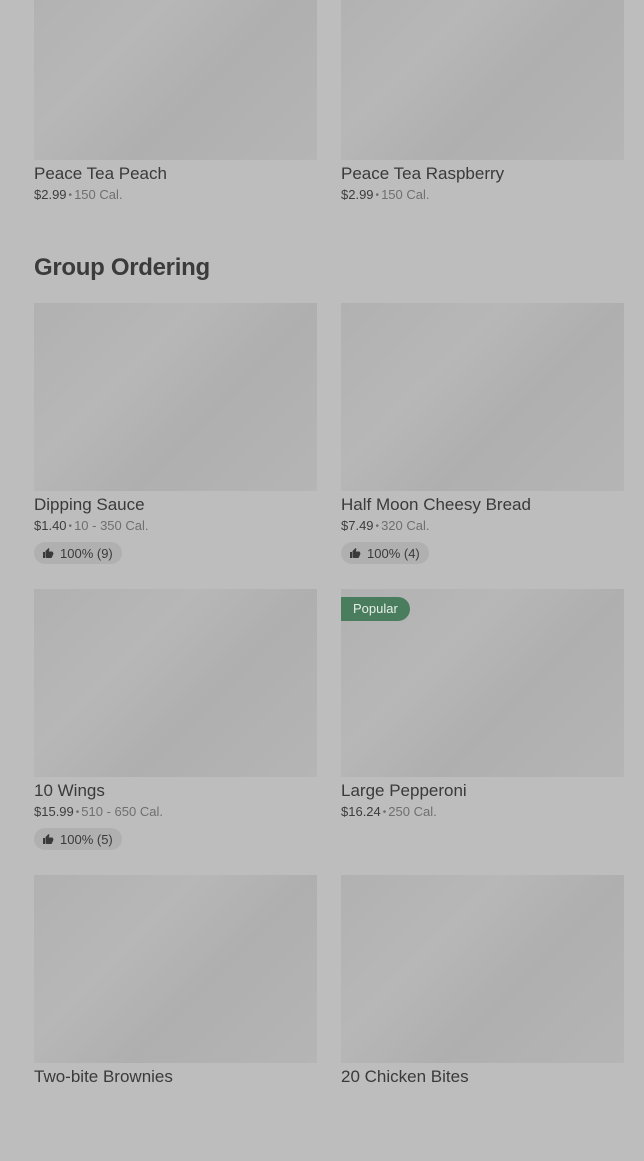 This screenshot has width=644, height=1161. I want to click on item-calories: 250 Cal., so click(412, 811).